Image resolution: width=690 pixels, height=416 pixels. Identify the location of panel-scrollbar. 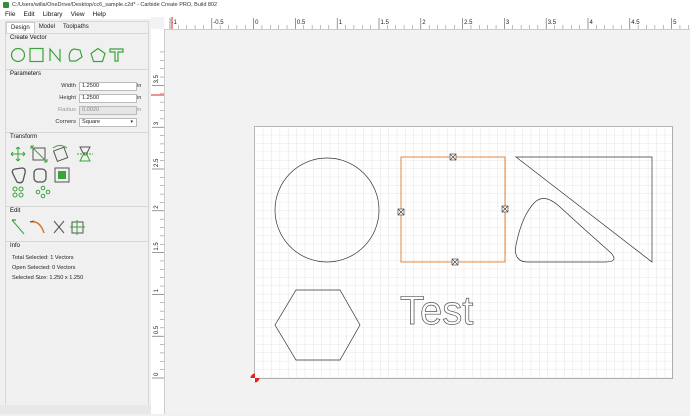
(75, 409).